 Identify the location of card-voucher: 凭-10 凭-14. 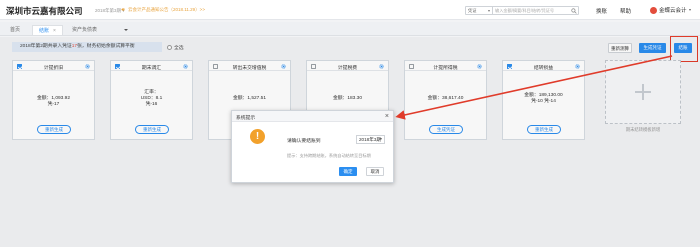
(543, 102).